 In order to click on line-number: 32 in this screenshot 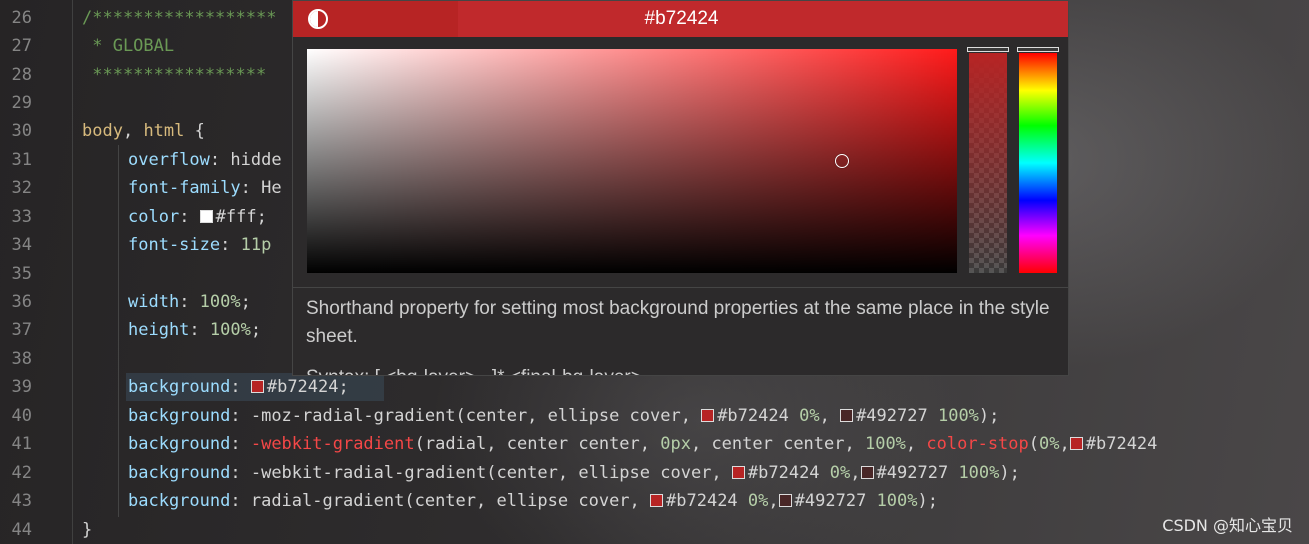, I will do `click(21, 188)`.